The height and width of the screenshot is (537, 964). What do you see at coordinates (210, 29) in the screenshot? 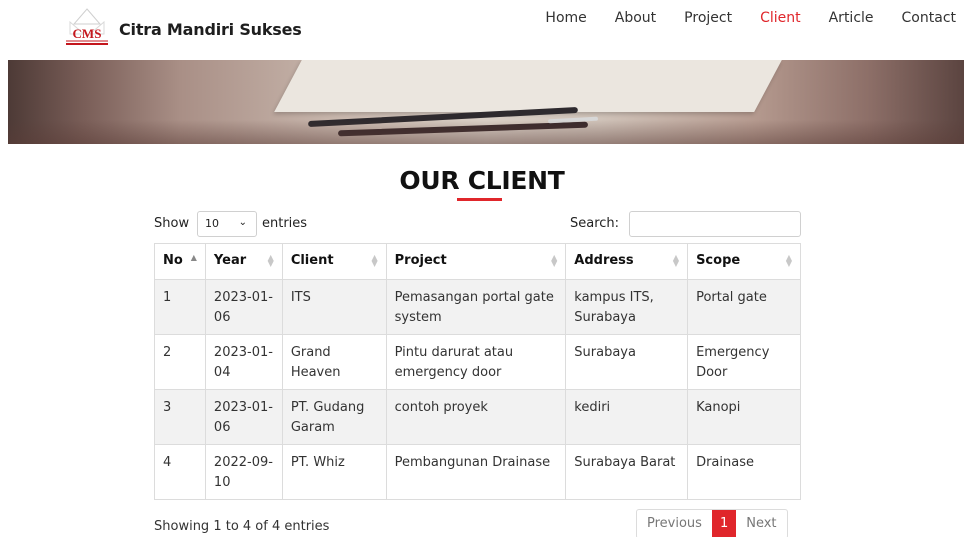
I see `brand-name: Citra Mandiri Sukses` at bounding box center [210, 29].